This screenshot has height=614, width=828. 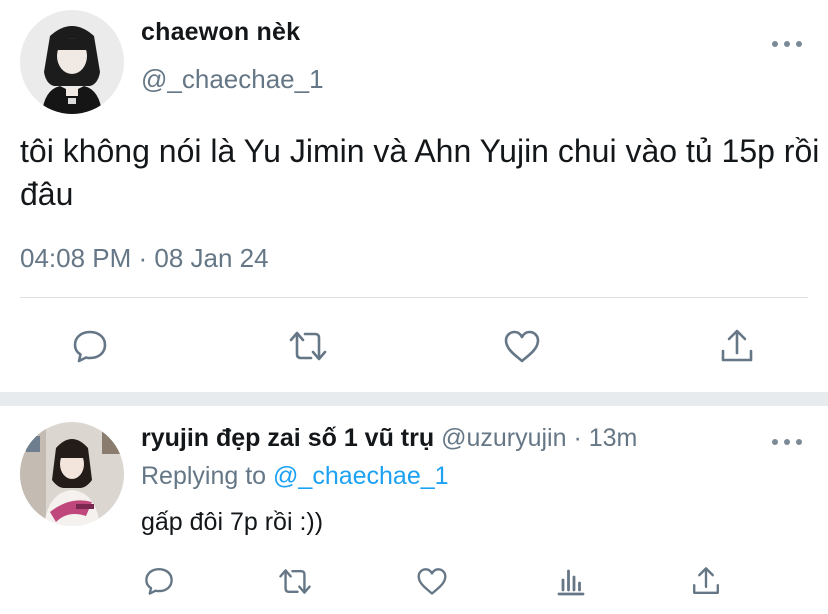 I want to click on user-handle: @uzuryujin · 13m, so click(x=539, y=438).